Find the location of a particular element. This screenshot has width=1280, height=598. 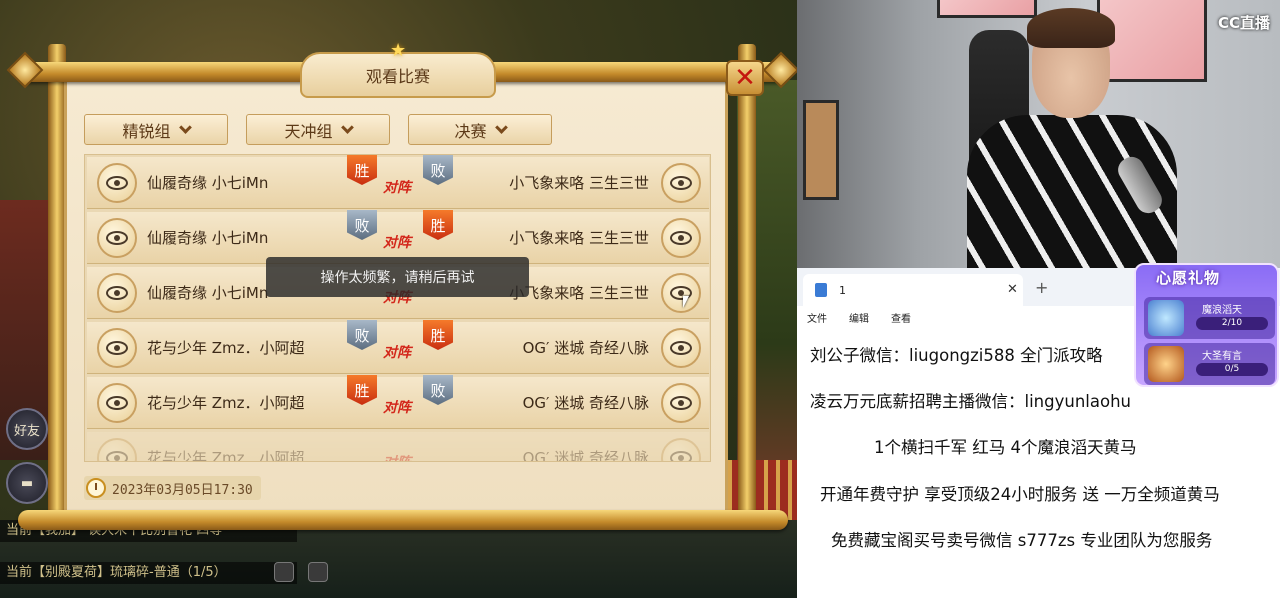

filter-bar: 精锐组 天冲组 决赛 is located at coordinates (318, 129).